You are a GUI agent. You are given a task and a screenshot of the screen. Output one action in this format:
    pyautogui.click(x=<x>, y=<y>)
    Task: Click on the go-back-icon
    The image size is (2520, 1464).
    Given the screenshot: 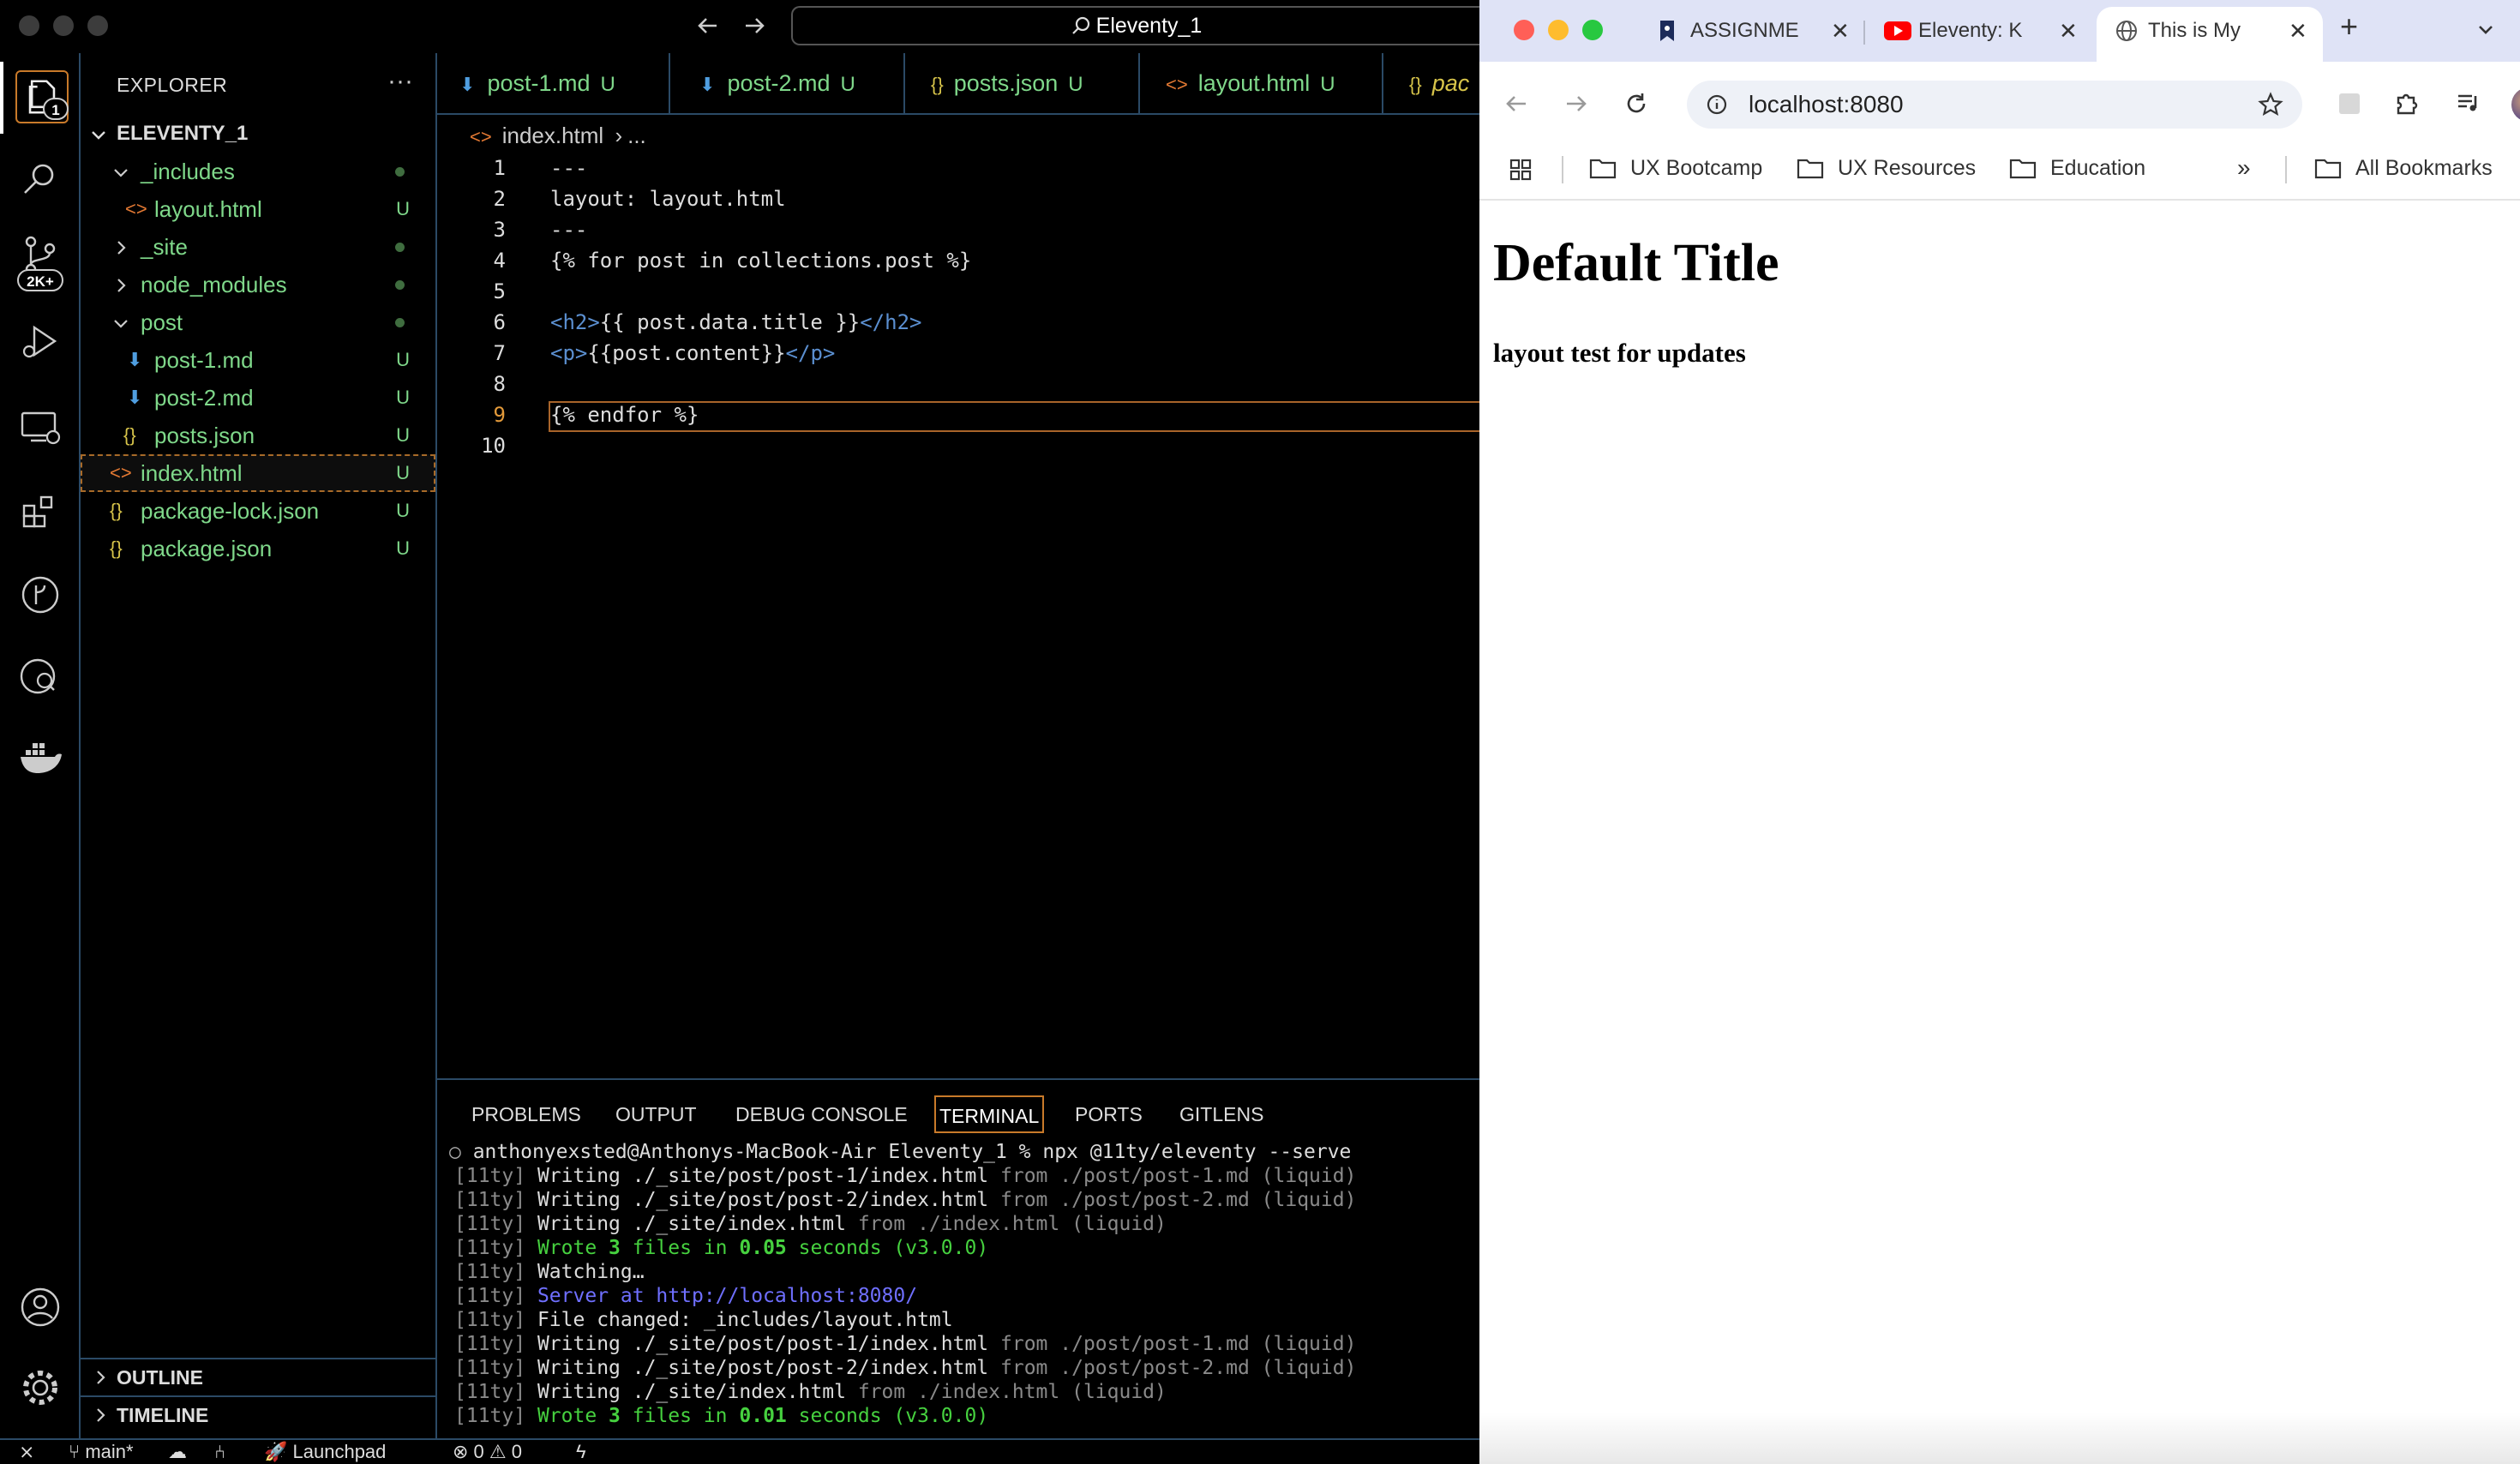 What is the action you would take?
    pyautogui.click(x=708, y=25)
    